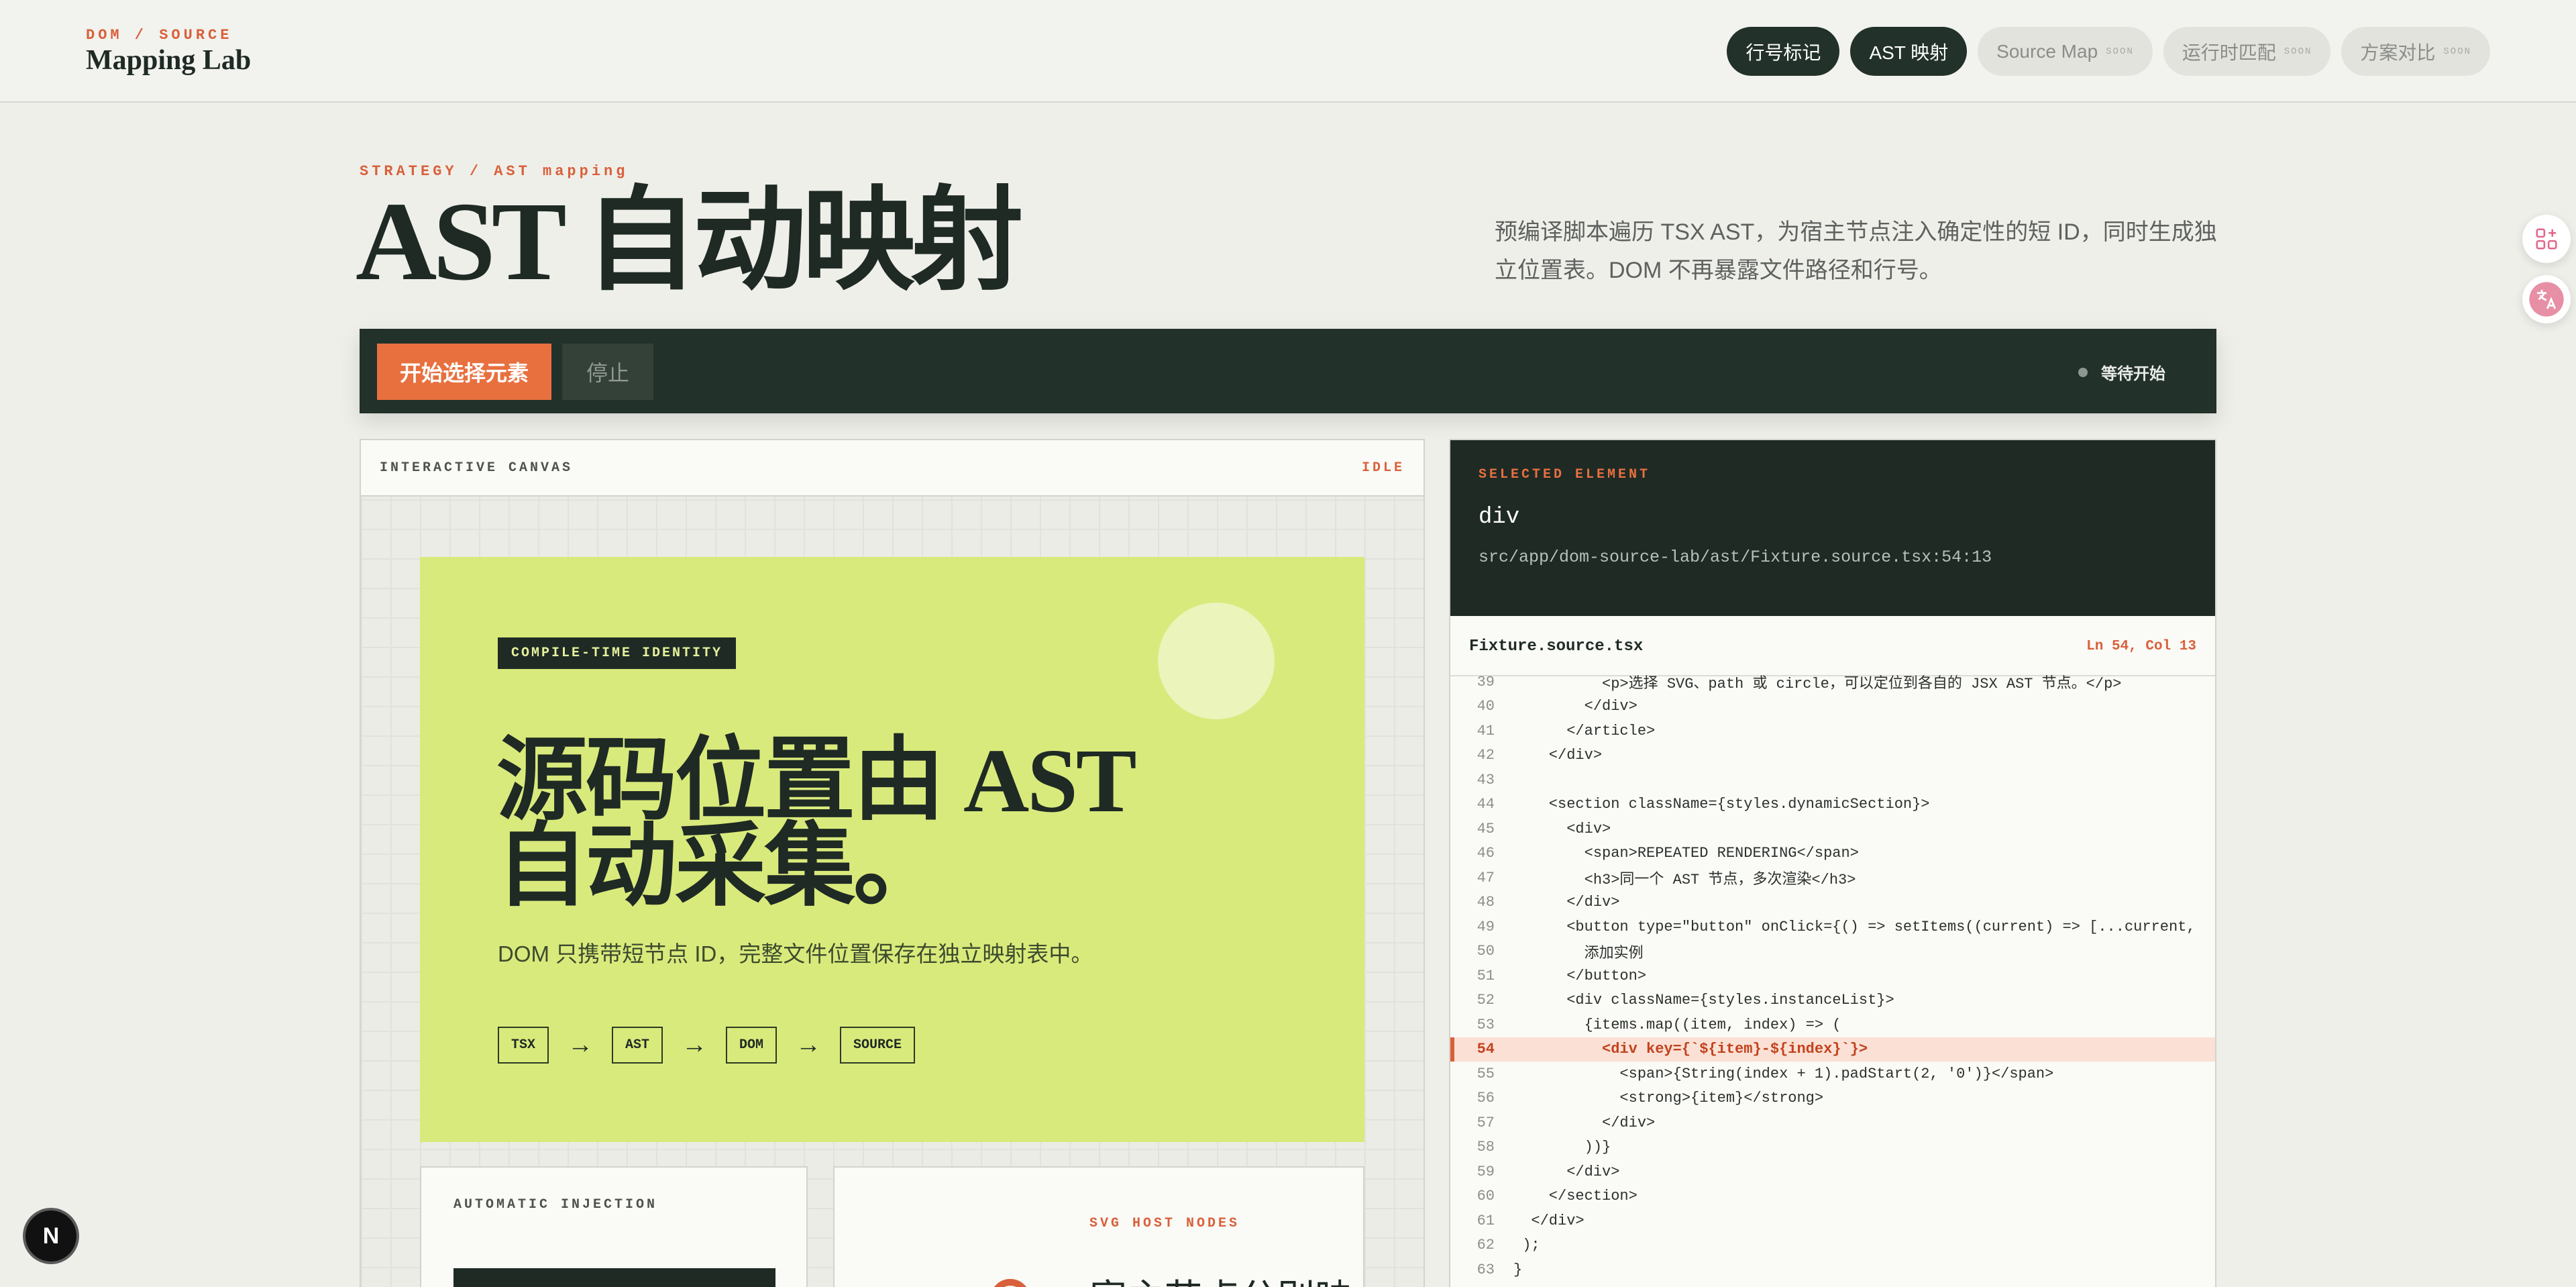 This screenshot has width=2576, height=1287. I want to click on canvas-header: INTERACTIVE CANVAS IDLE, so click(892, 469).